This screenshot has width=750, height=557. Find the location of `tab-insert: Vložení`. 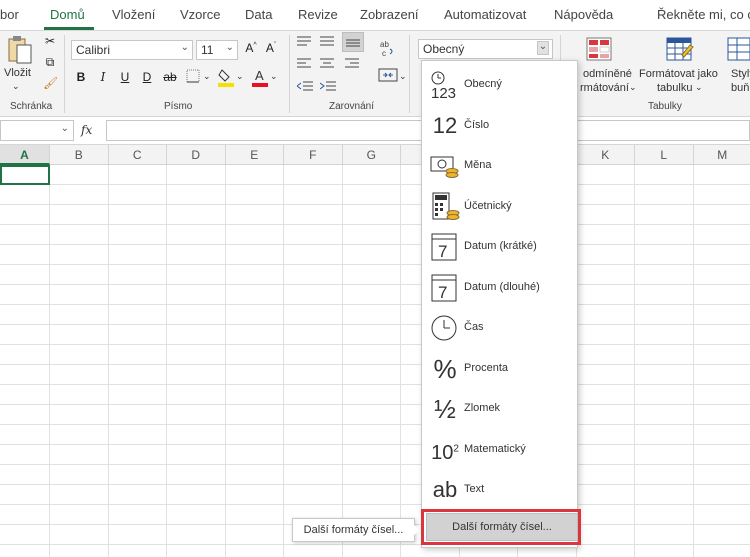

tab-insert: Vložení is located at coordinates (133, 14).